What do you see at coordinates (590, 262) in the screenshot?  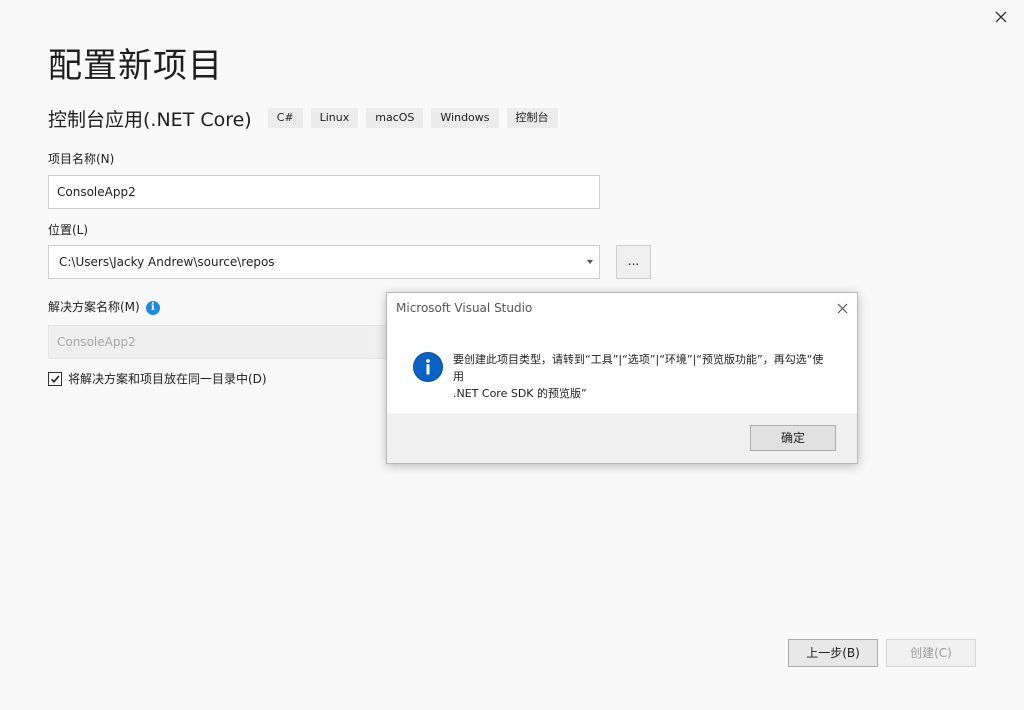 I see `chevron-down-icon` at bounding box center [590, 262].